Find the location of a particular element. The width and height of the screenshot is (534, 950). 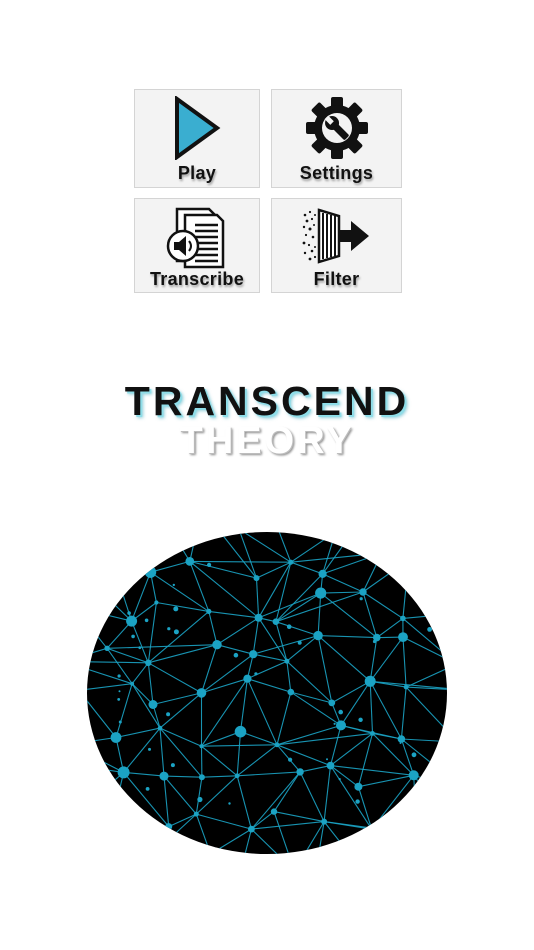

settings-label: Settings is located at coordinates (336, 173).